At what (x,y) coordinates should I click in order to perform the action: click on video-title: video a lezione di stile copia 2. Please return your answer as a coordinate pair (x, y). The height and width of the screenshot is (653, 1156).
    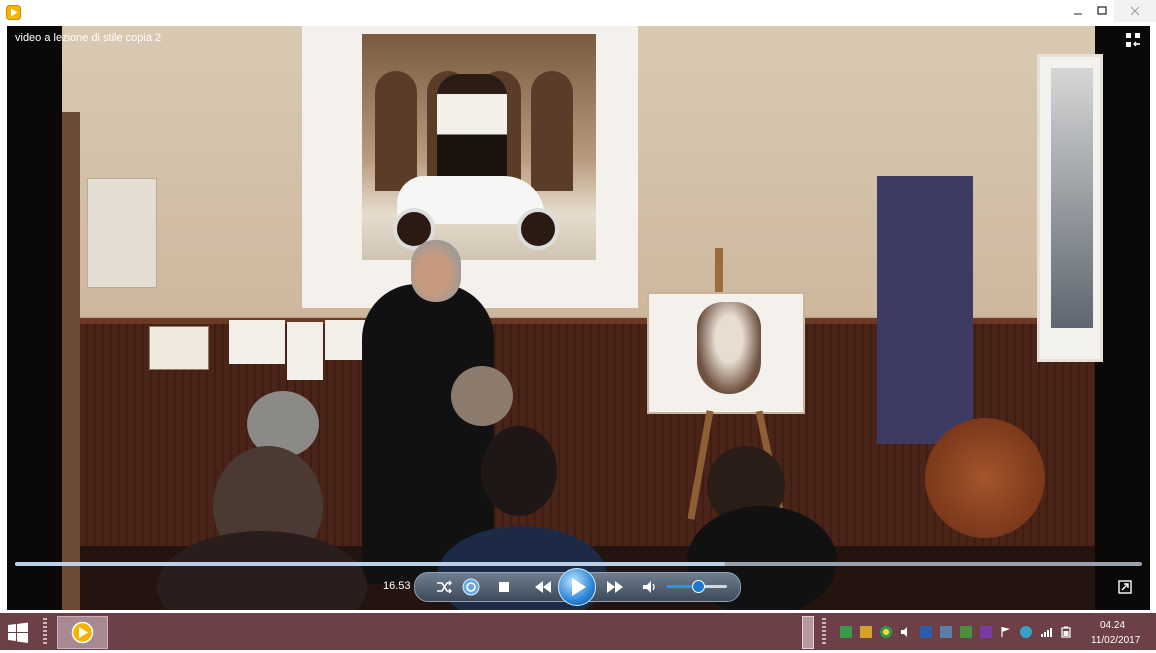
    Looking at the image, I should click on (88, 38).